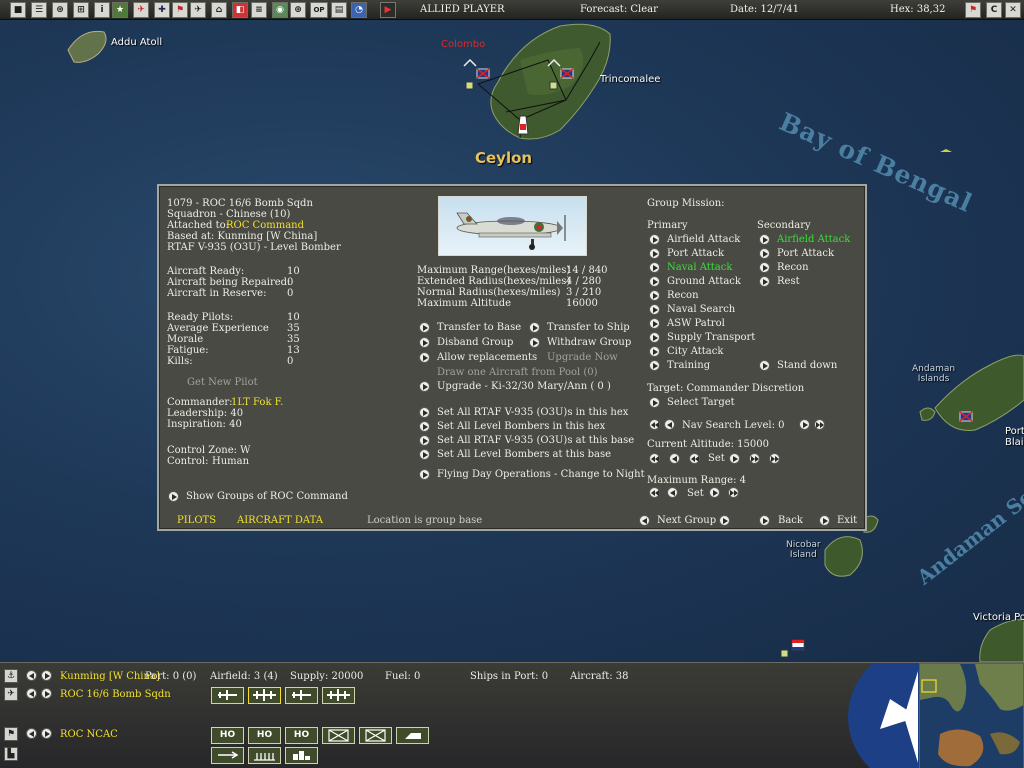  Describe the element at coordinates (424, 474) in the screenshot. I see `flying-day-arrow-icon` at that location.